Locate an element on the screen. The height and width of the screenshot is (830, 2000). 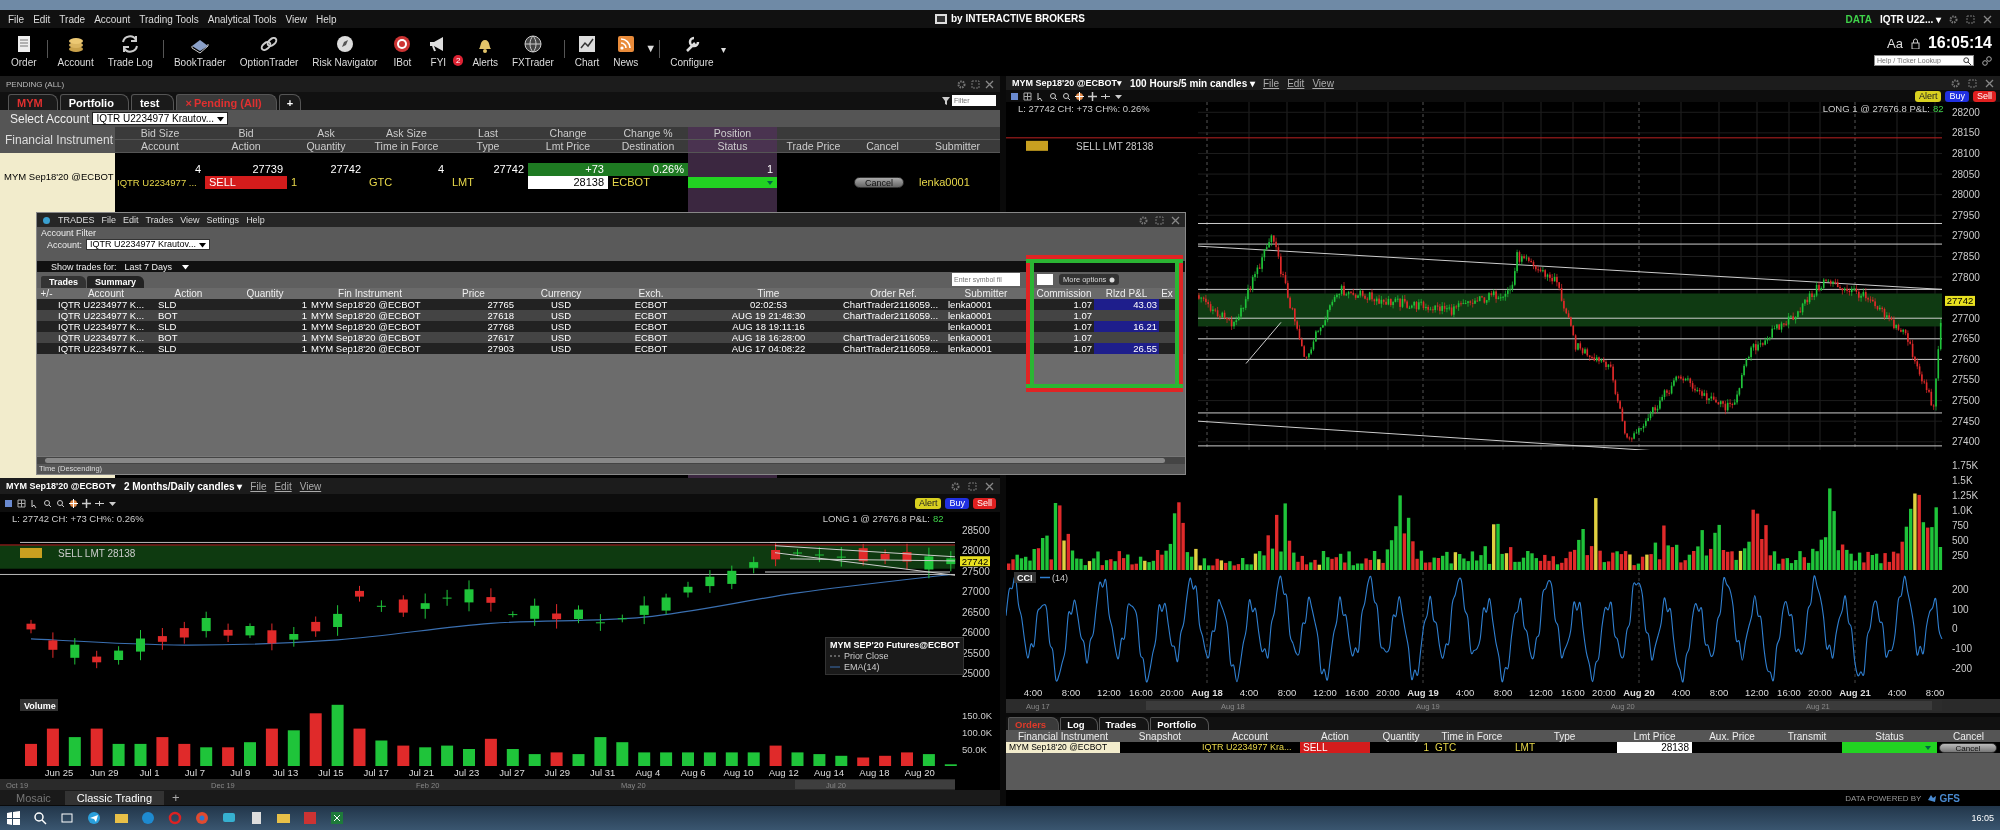
volume-axis-label: 750 is located at coordinates (1960, 525).